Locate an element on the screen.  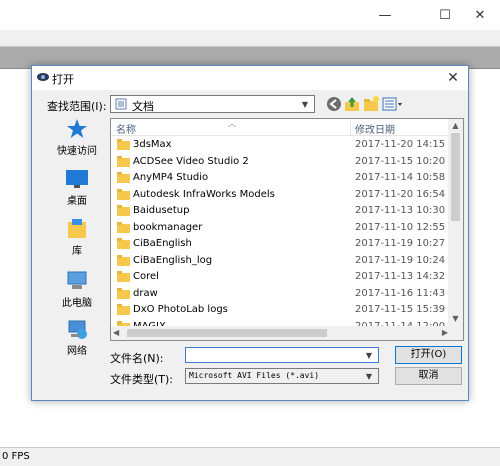
dialog-title: 打开 is located at coordinates (63, 79).